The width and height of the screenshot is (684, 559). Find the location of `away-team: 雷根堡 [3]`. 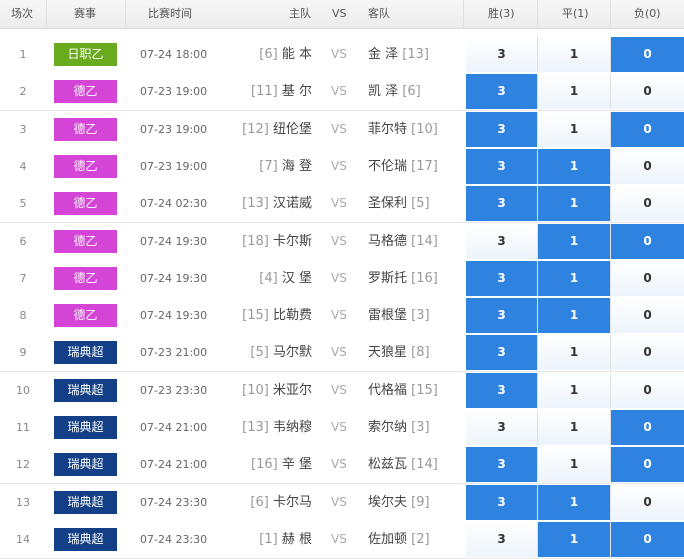

away-team: 雷根堡 [3] is located at coordinates (399, 315).